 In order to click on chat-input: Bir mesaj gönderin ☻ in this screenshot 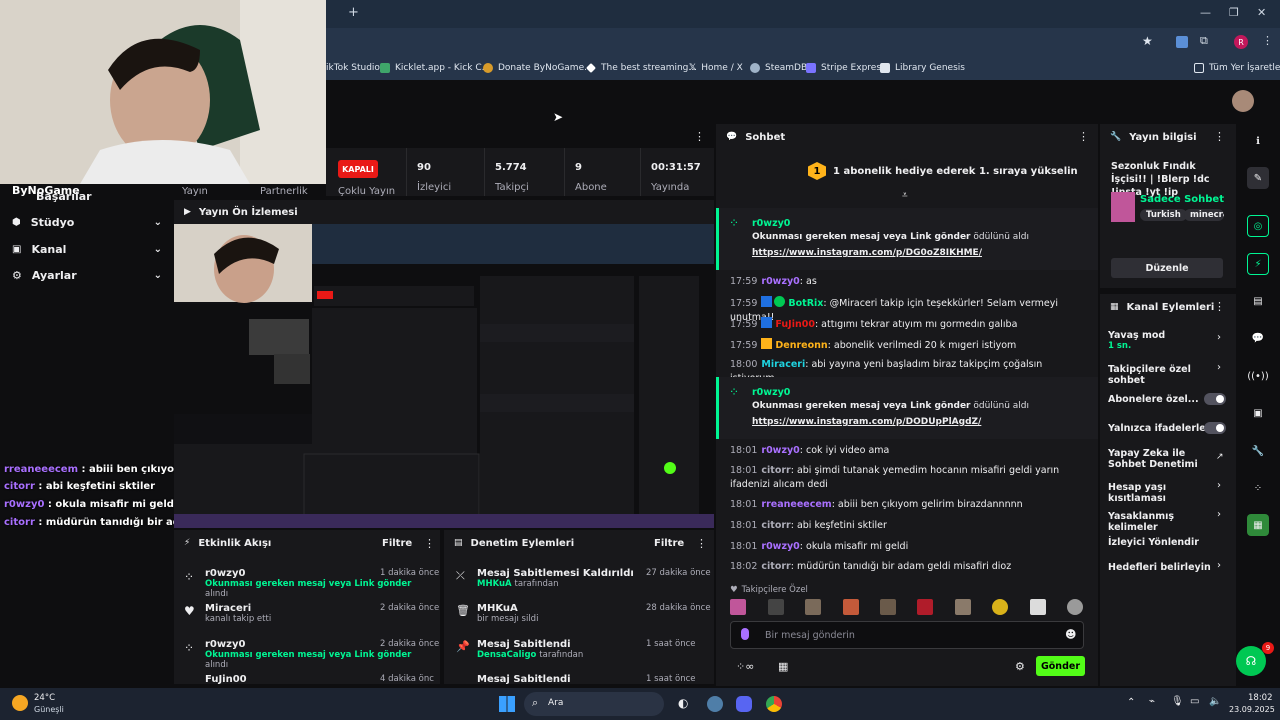, I will do `click(907, 635)`.